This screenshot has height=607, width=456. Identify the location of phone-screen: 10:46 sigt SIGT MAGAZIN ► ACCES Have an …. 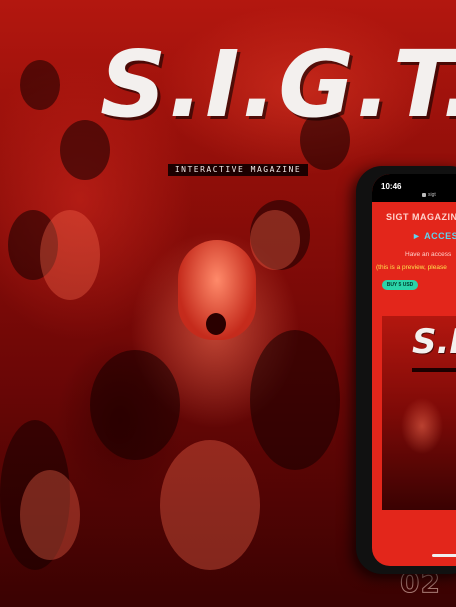
(414, 370).